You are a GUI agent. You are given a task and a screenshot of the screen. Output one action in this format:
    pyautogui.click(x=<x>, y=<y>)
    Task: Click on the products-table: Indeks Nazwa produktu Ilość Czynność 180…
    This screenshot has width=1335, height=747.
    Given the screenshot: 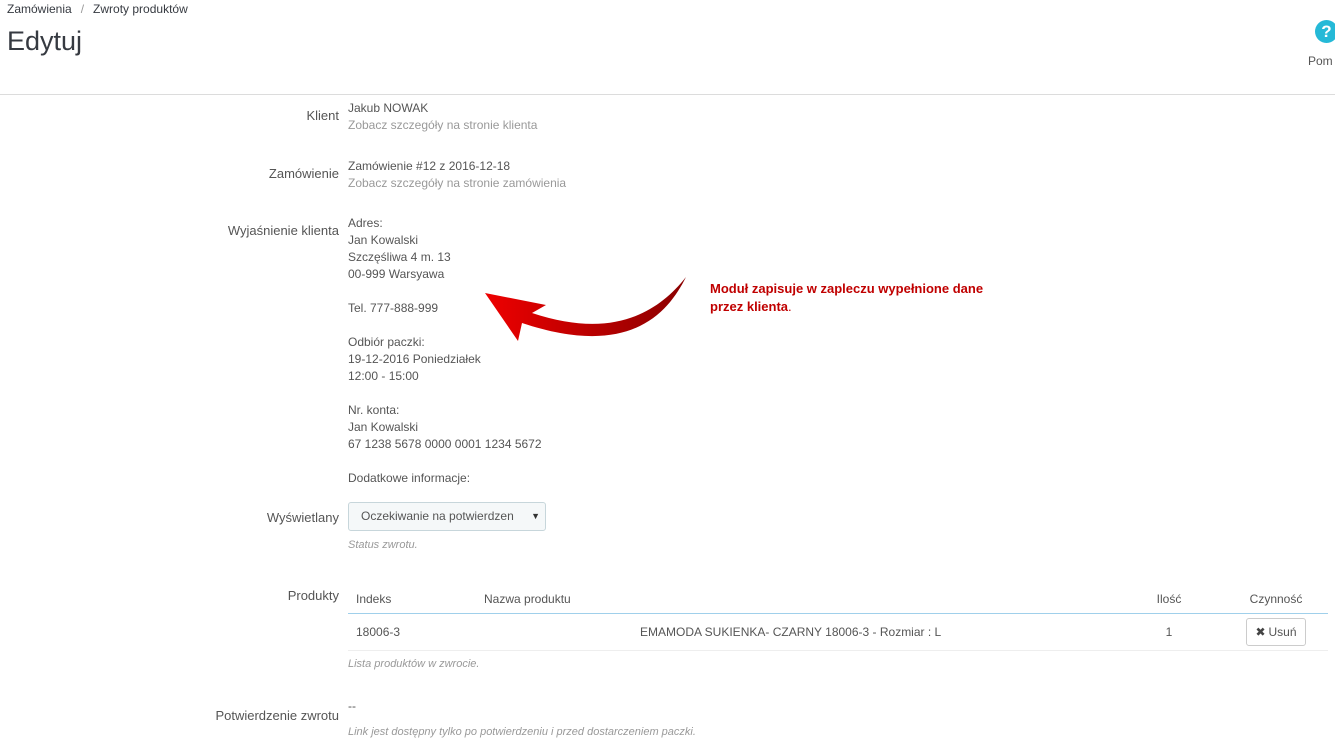 What is the action you would take?
    pyautogui.click(x=838, y=618)
    